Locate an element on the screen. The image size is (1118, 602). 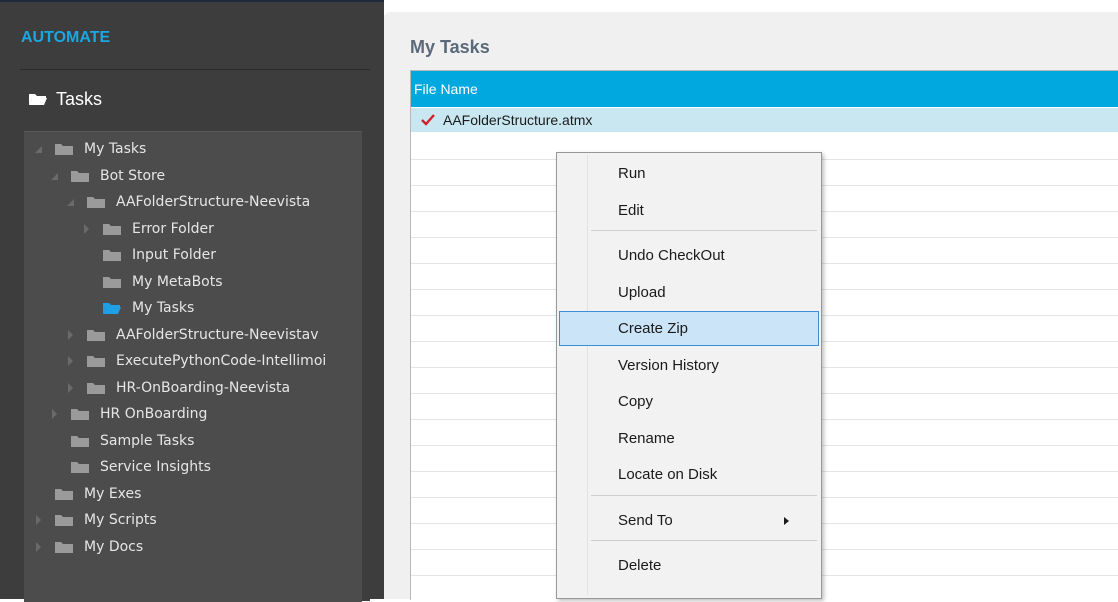
tree-item-label: Bot Store is located at coordinates (133, 175).